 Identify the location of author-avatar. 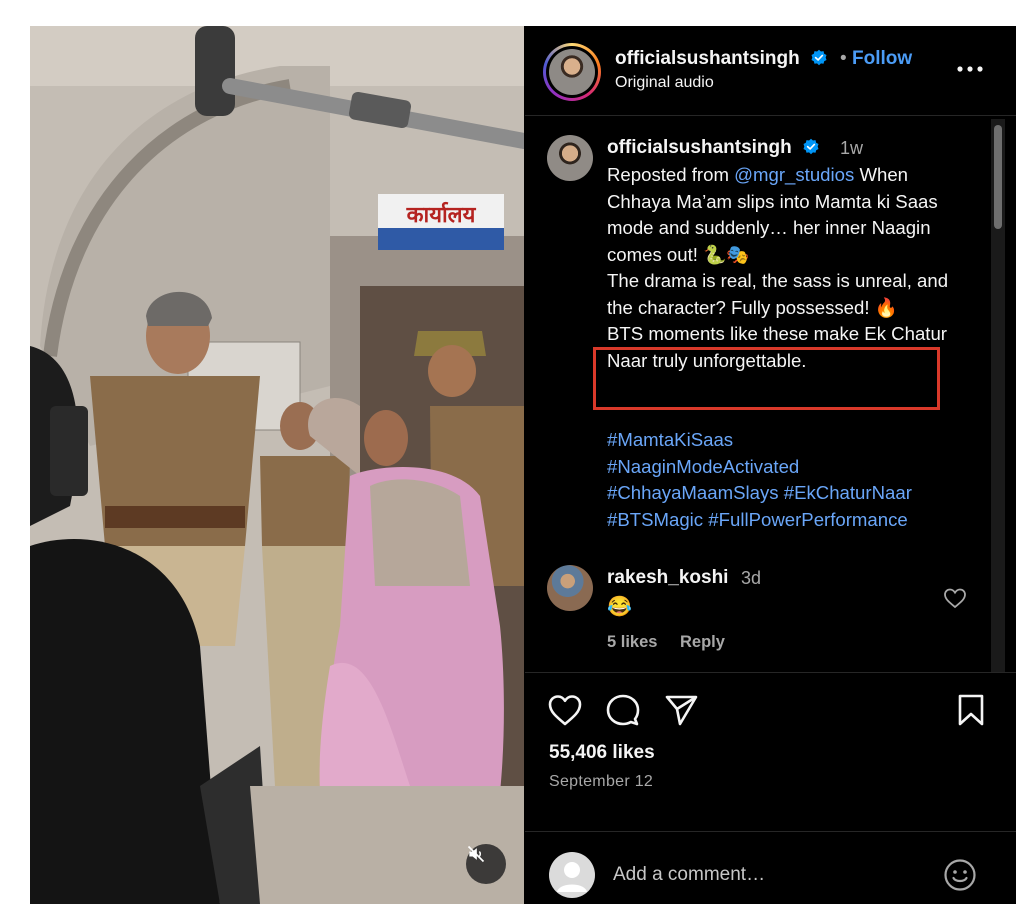
(572, 72).